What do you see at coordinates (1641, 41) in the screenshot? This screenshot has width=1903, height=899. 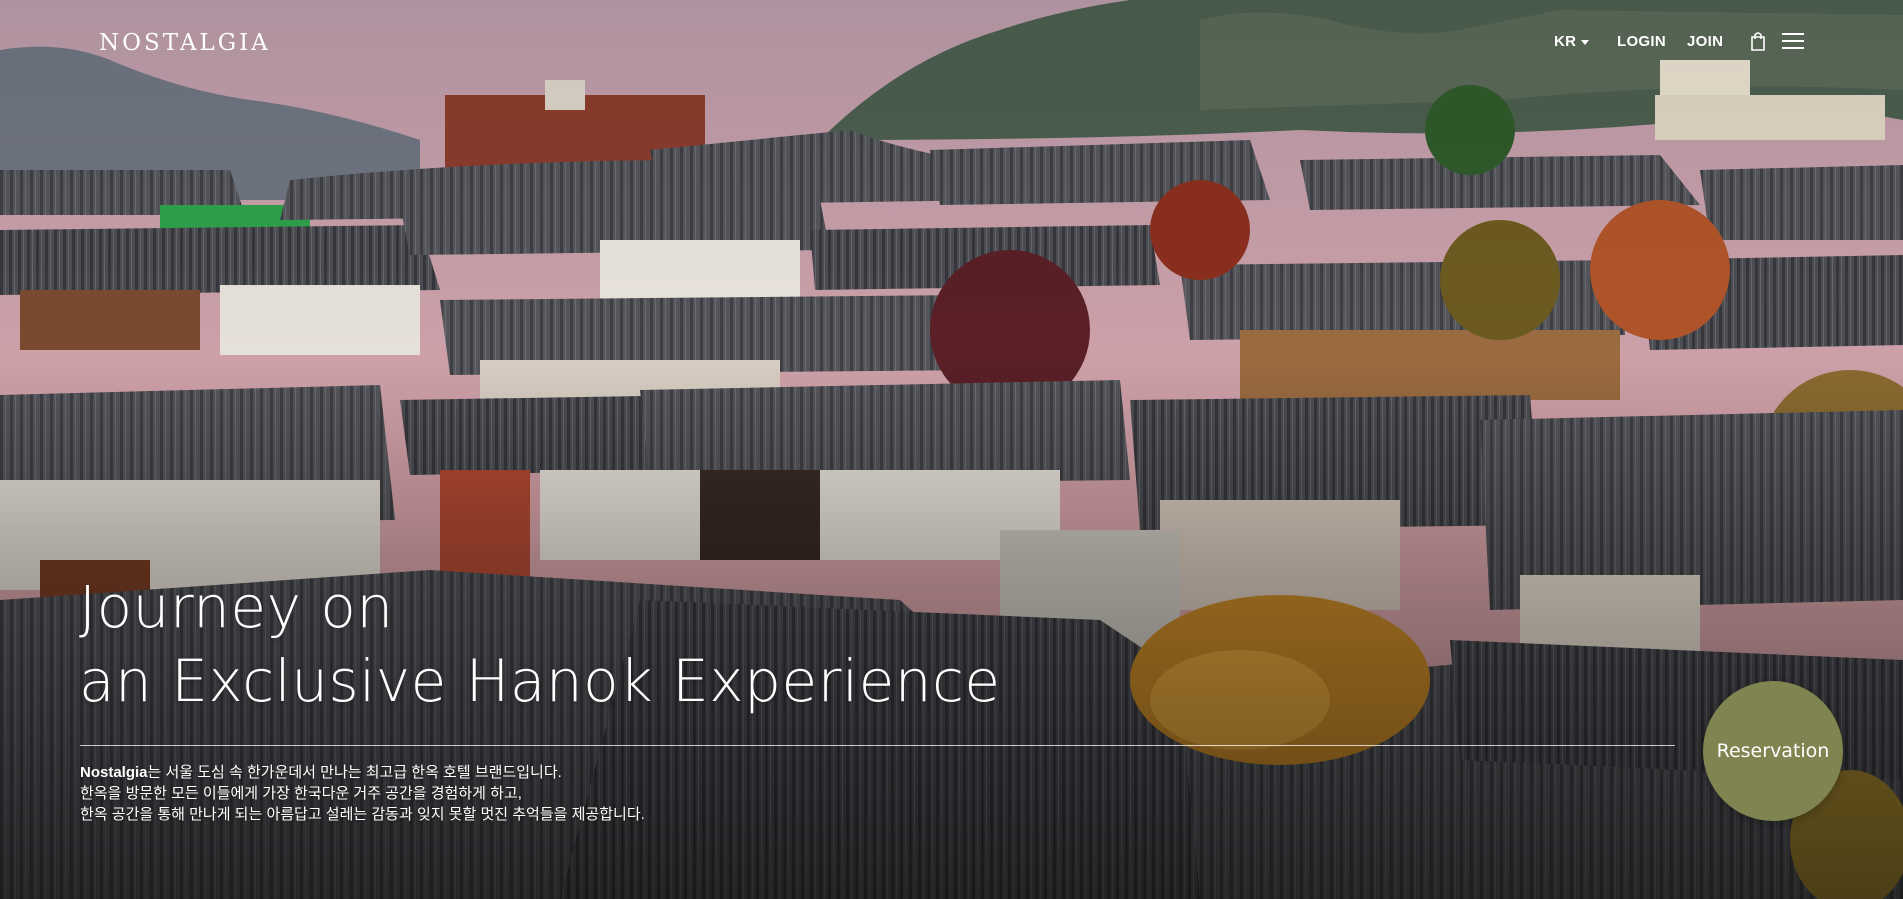 I see `login-link: LOGIN` at bounding box center [1641, 41].